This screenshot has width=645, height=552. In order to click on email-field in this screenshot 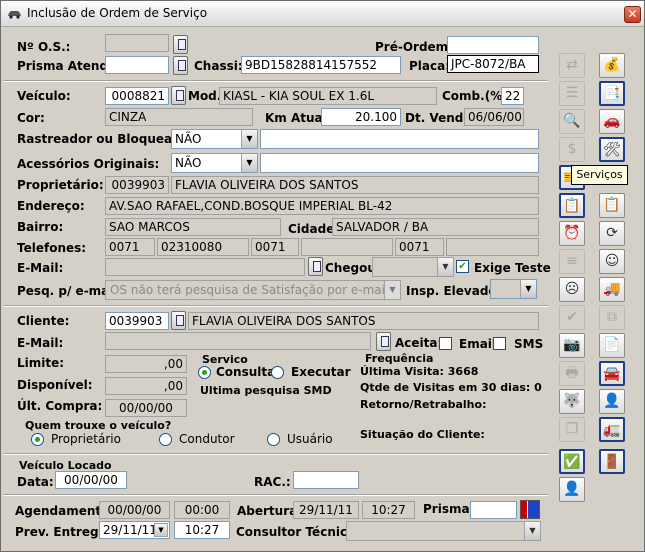, I will do `click(205, 267)`.